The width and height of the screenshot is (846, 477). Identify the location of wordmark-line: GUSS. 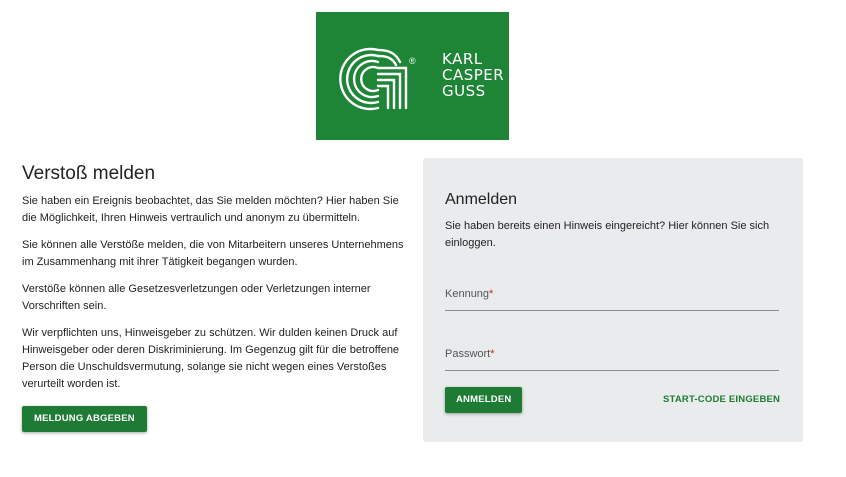
(464, 91).